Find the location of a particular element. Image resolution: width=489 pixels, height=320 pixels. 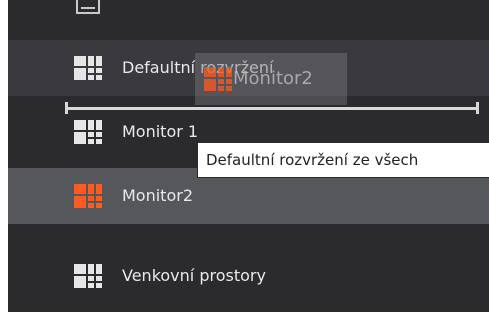

drop-indicator-cap is located at coordinates (477, 108).